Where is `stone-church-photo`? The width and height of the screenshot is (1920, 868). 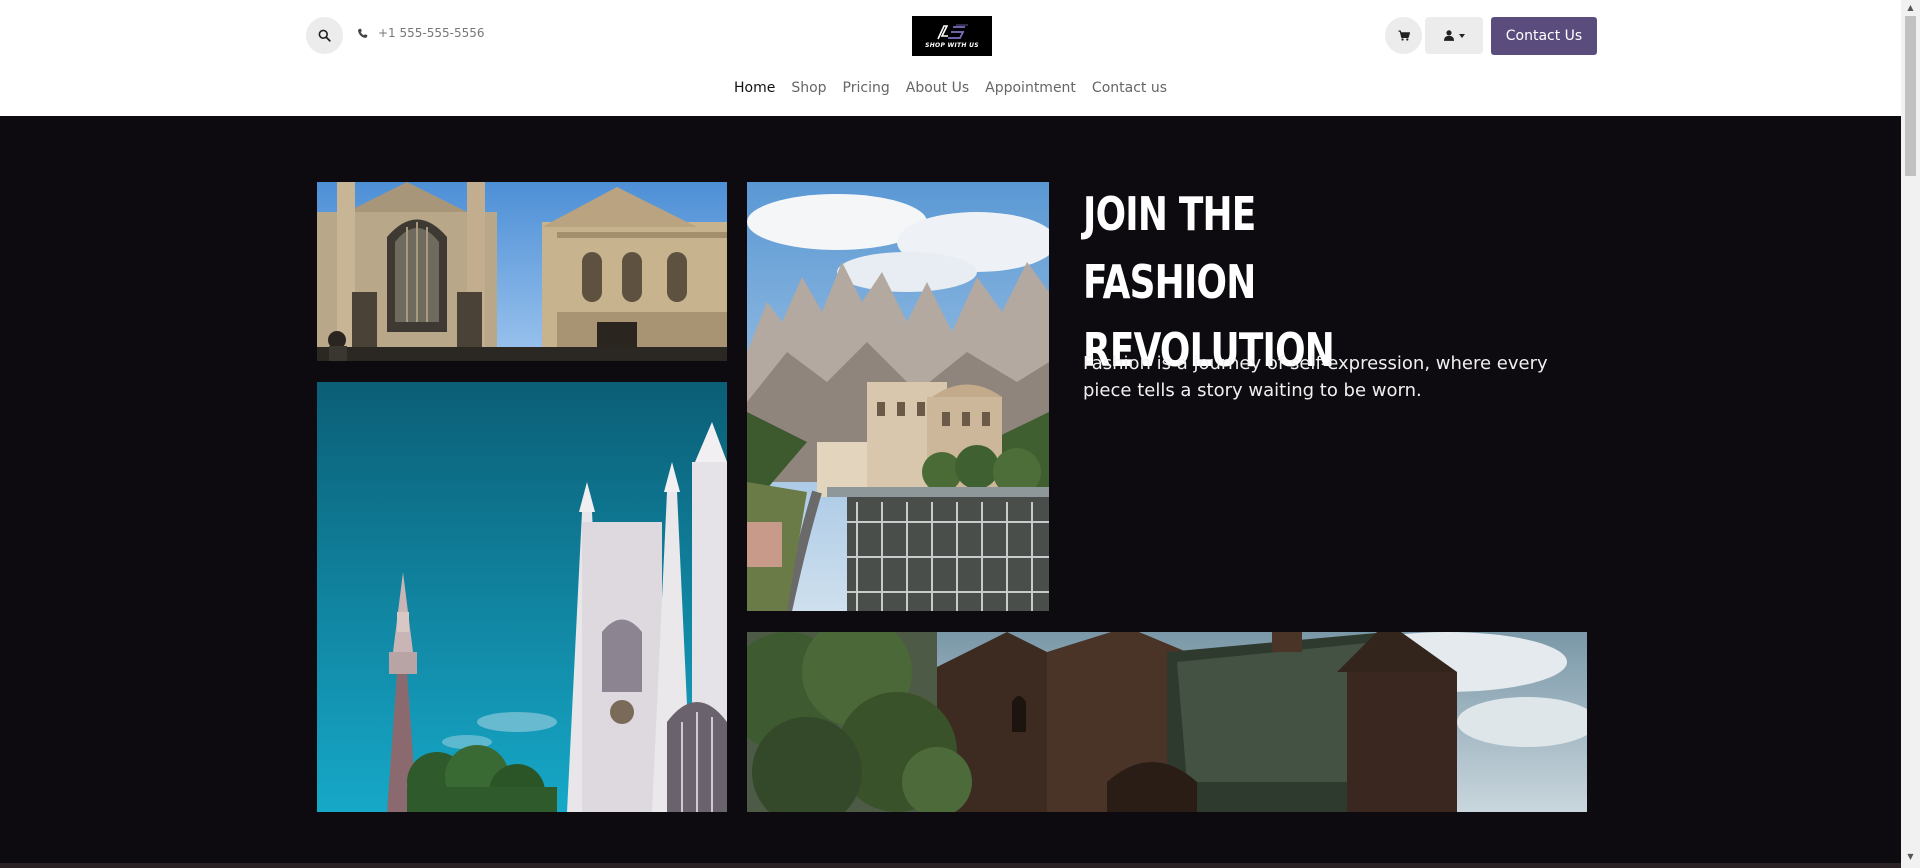
stone-church-photo is located at coordinates (1167, 722).